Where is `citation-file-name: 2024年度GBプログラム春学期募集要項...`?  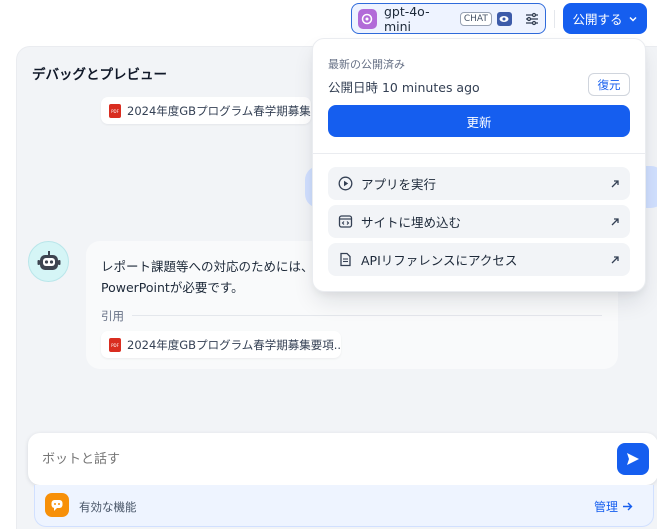 citation-file-name: 2024年度GBプログラム春学期募集要項... is located at coordinates (234, 344).